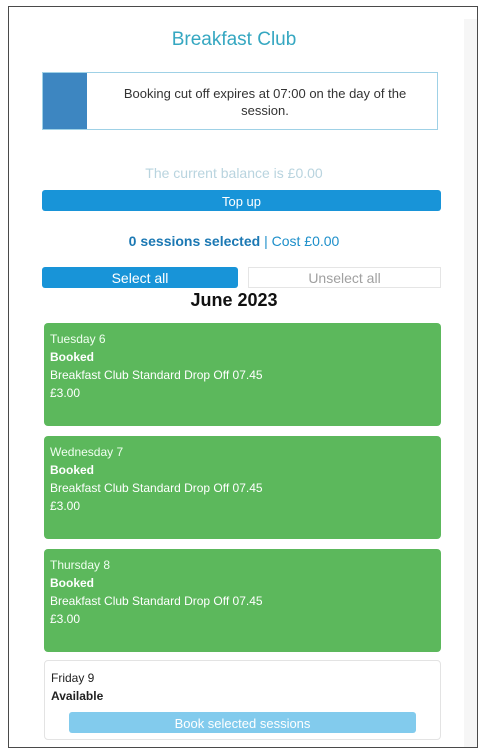 Image resolution: width=483 pixels, height=753 pixels. What do you see at coordinates (241, 200) in the screenshot?
I see `top-up-button: Top up` at bounding box center [241, 200].